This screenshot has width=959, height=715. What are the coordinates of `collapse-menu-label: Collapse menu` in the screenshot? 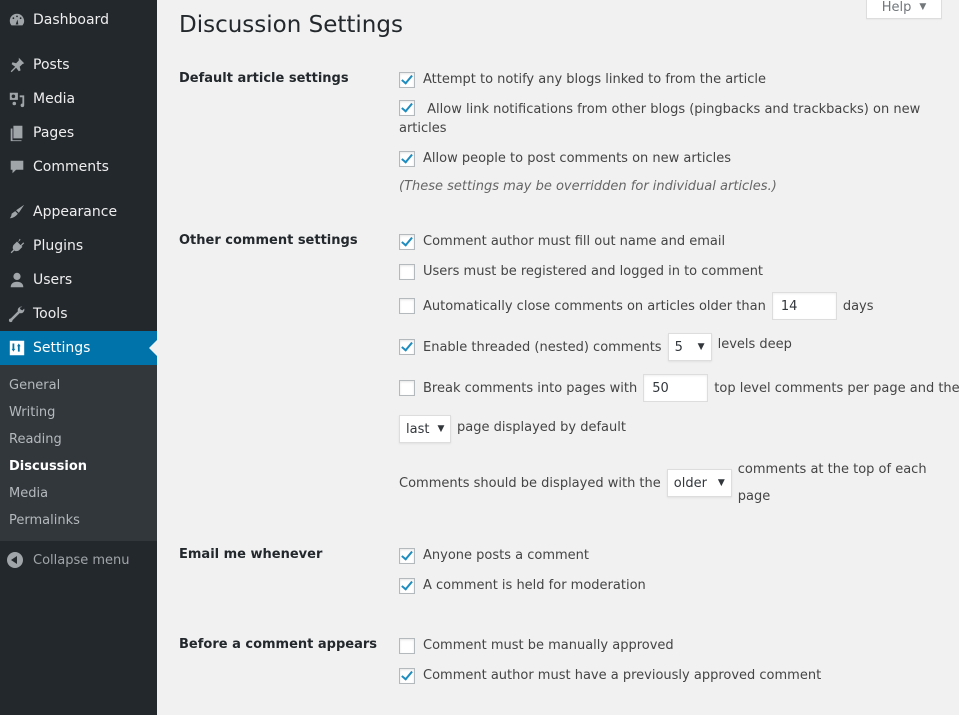 It's located at (81, 560).